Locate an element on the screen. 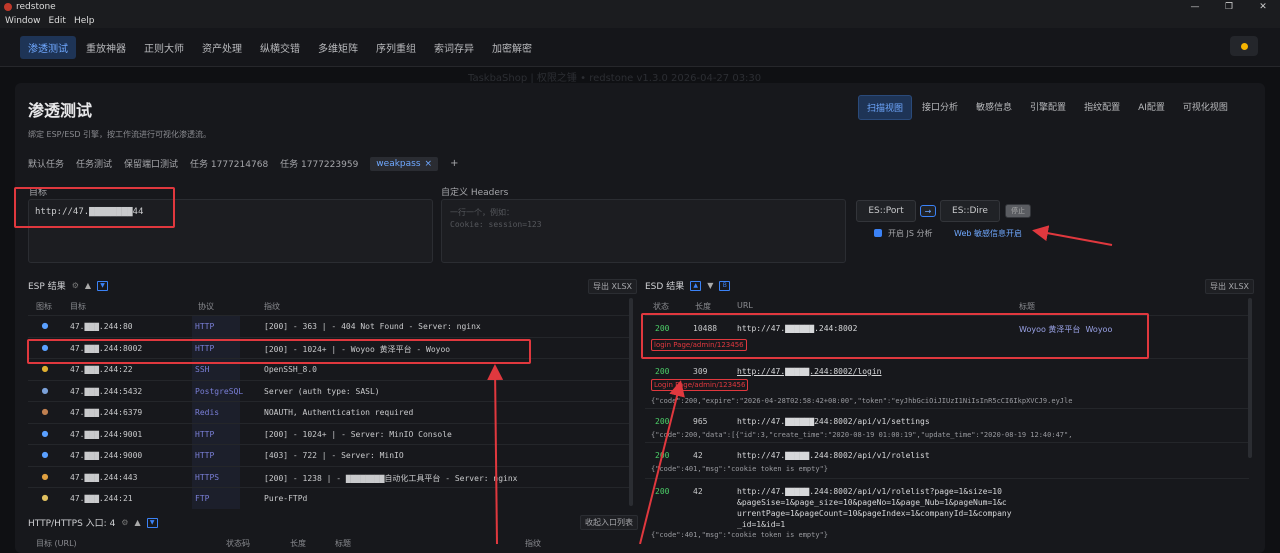 The image size is (1280, 553). task-tab-weakpass: weakpass × is located at coordinates (404, 163).